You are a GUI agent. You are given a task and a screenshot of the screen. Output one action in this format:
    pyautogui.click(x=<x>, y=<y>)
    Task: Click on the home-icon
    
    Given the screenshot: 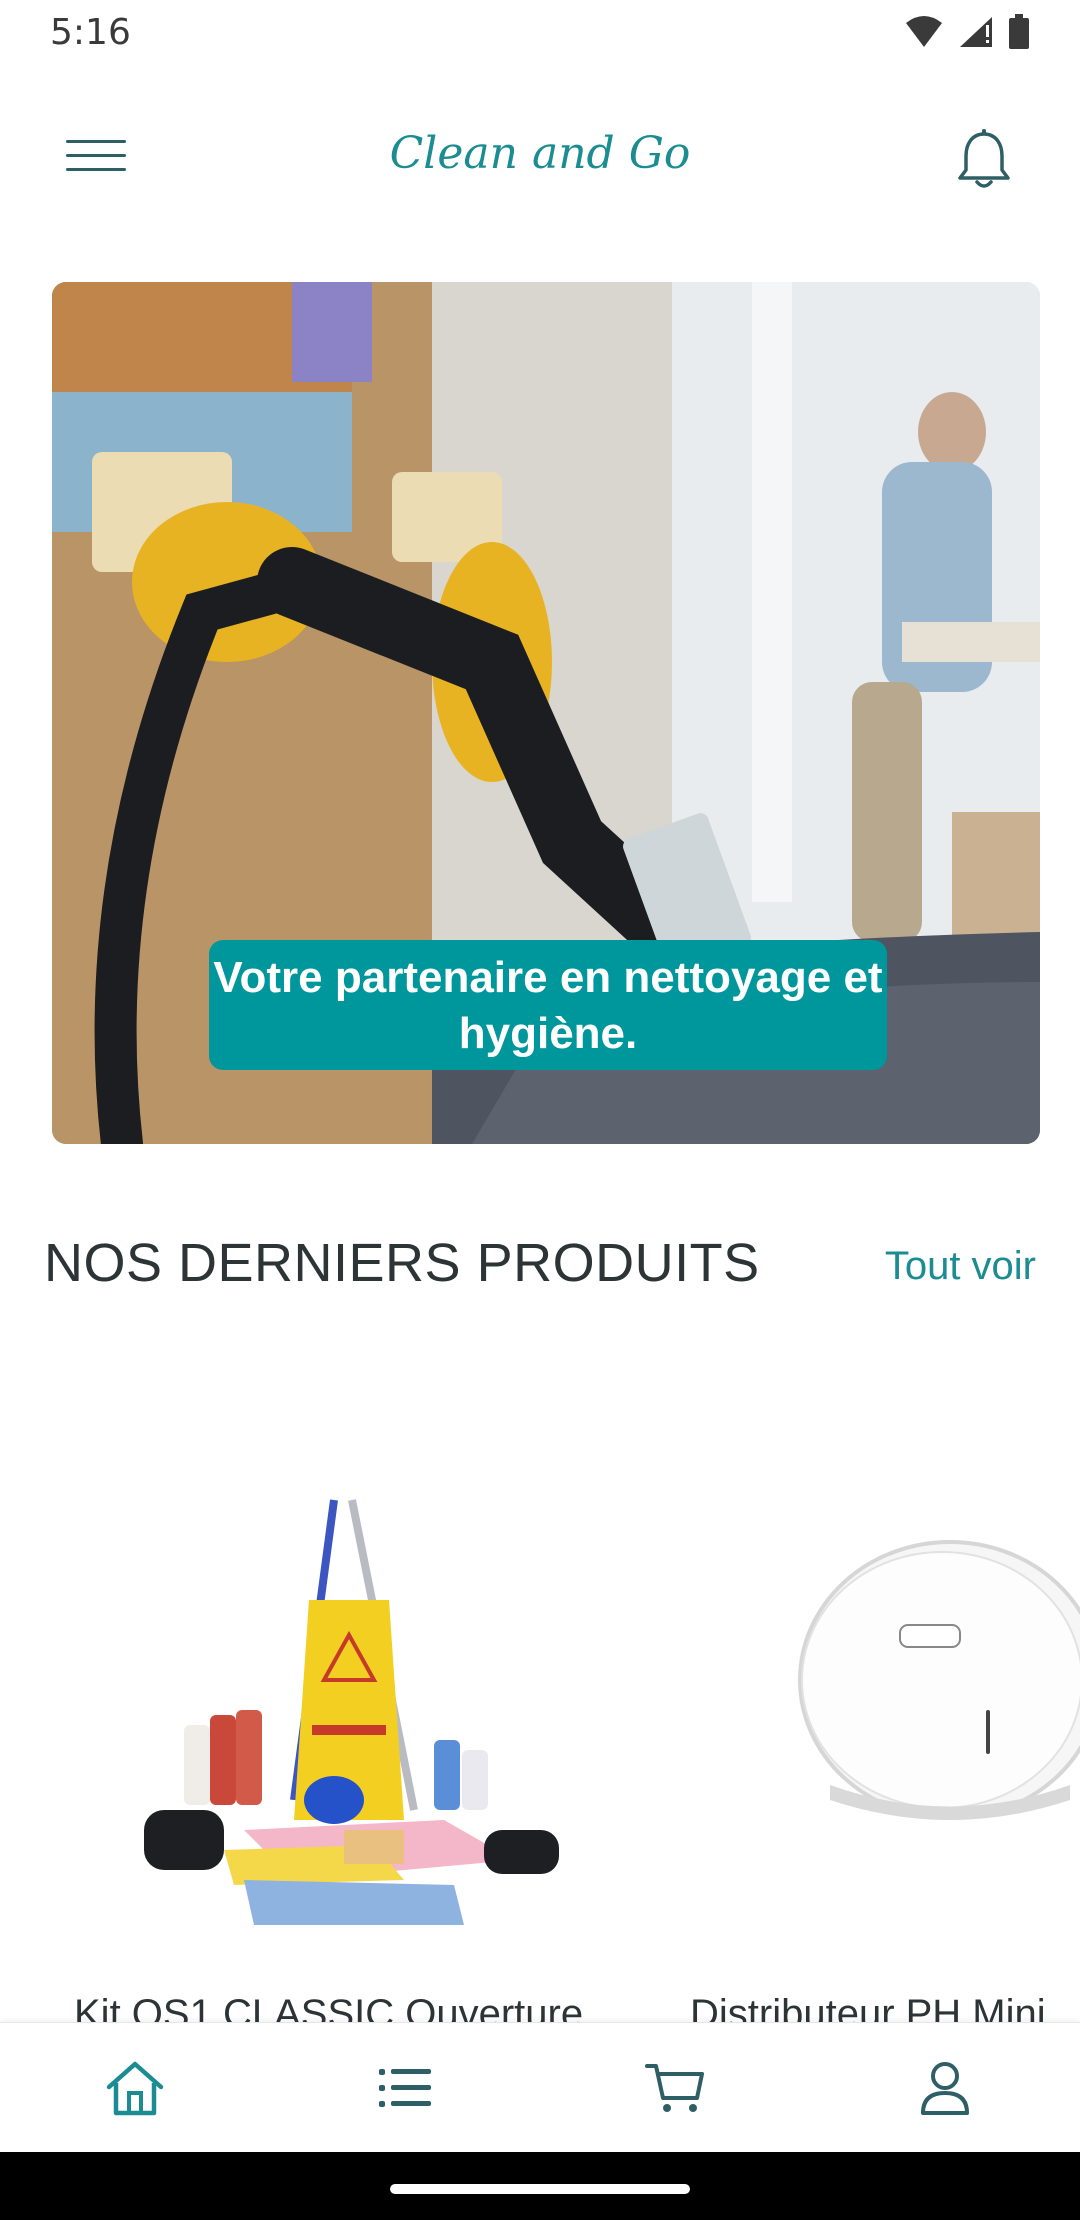 What is the action you would take?
    pyautogui.click(x=135, y=2088)
    